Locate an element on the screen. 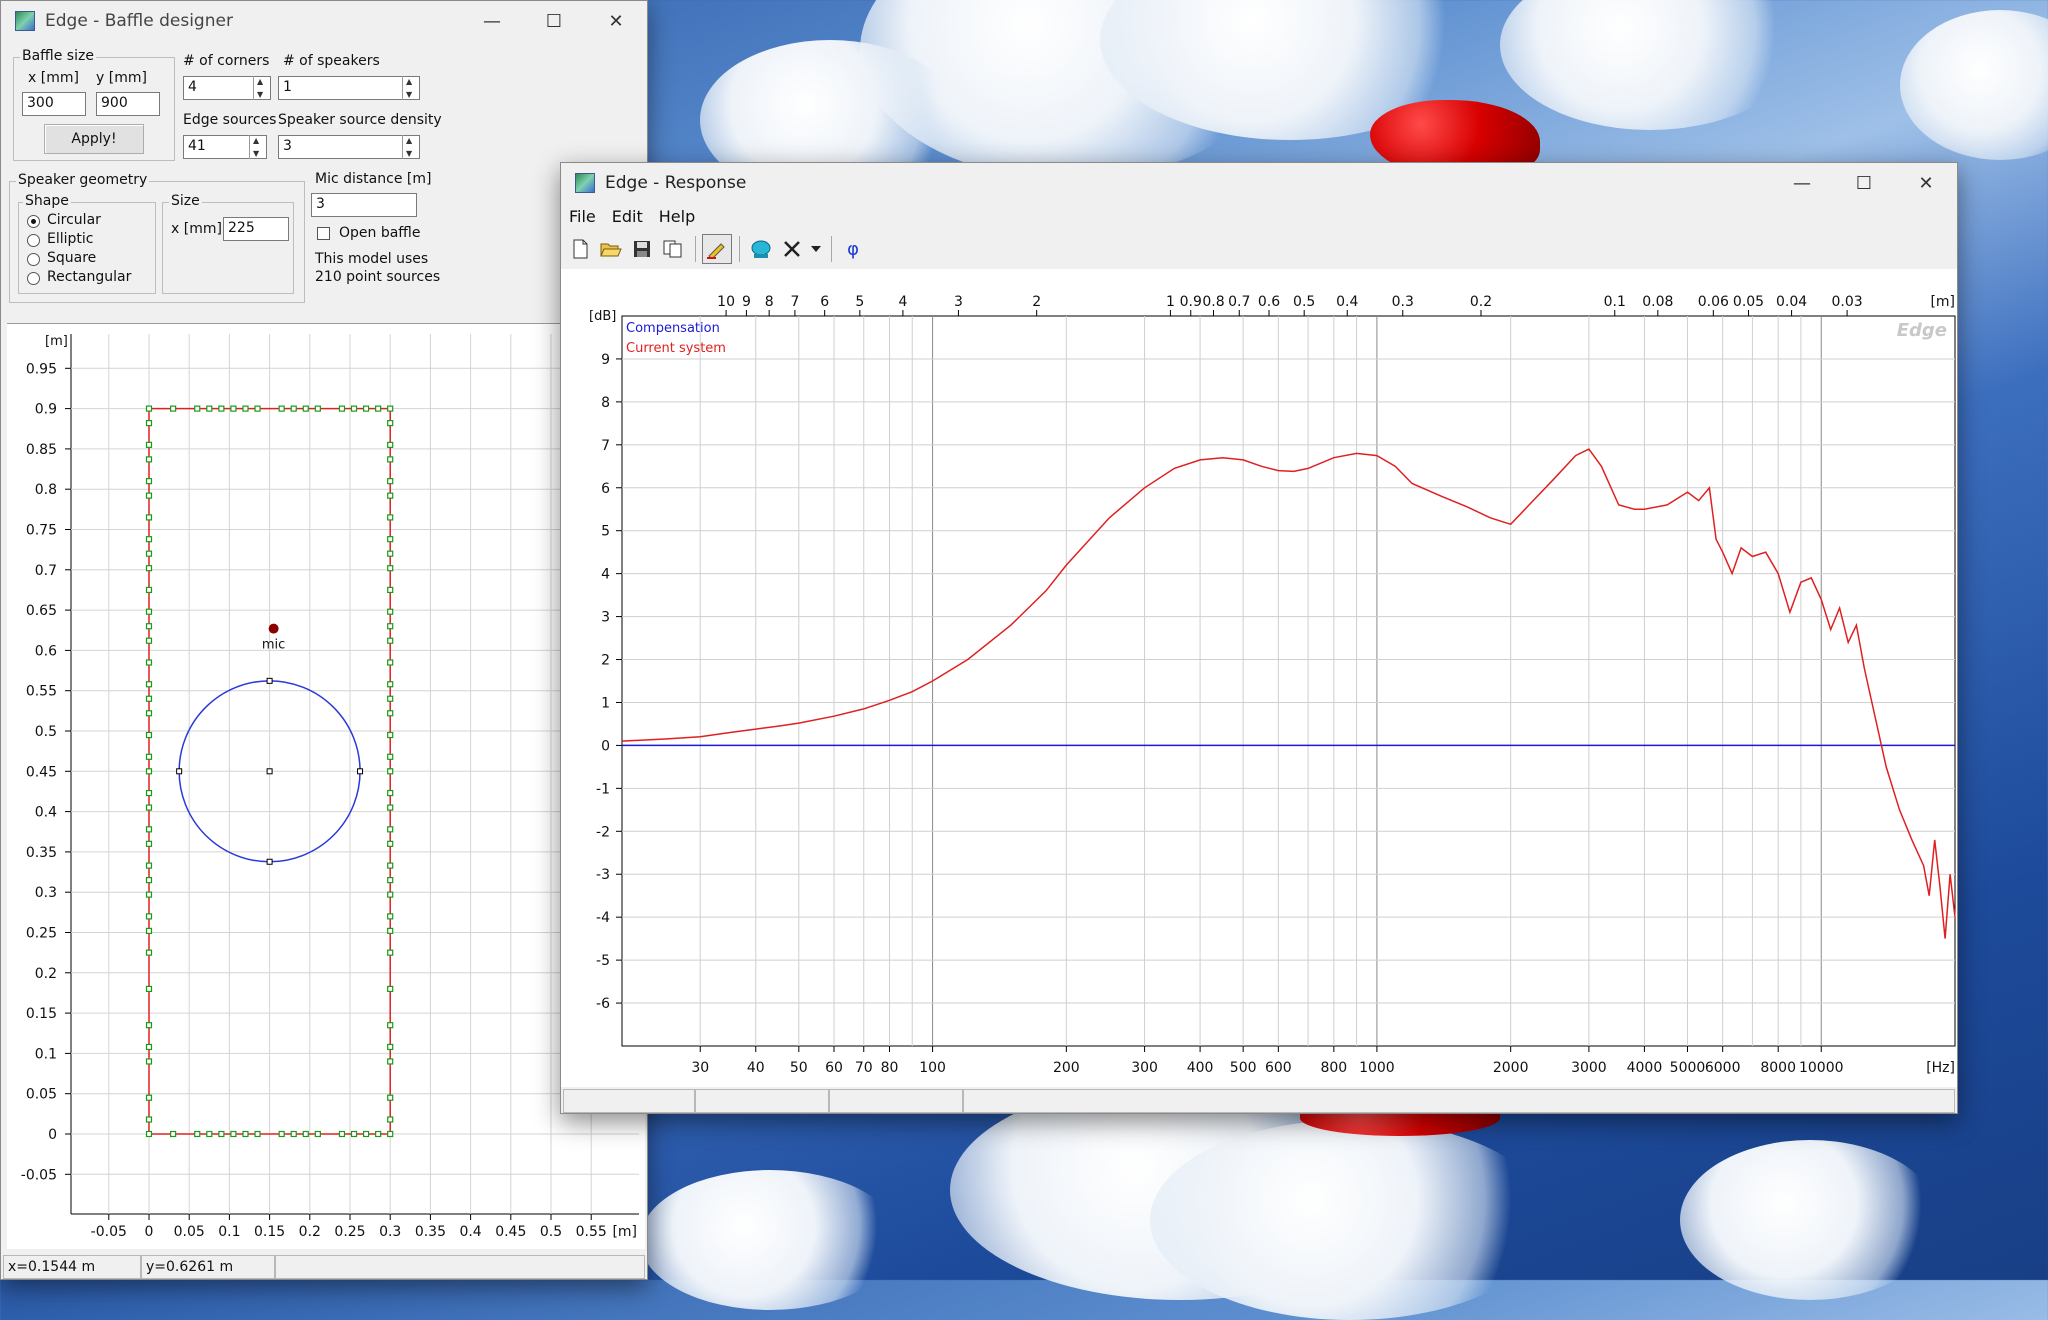 The height and width of the screenshot is (1320, 2048). x-tick-label: 0.05 is located at coordinates (189, 1232).